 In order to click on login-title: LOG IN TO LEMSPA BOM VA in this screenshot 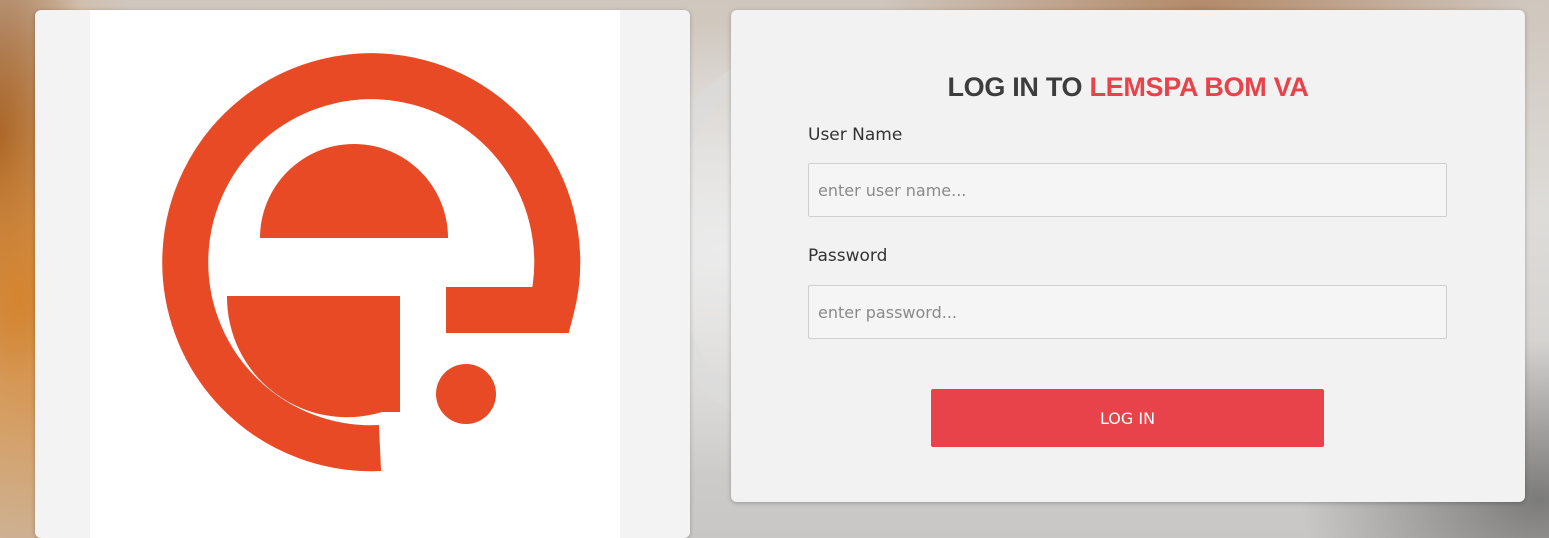, I will do `click(1128, 87)`.